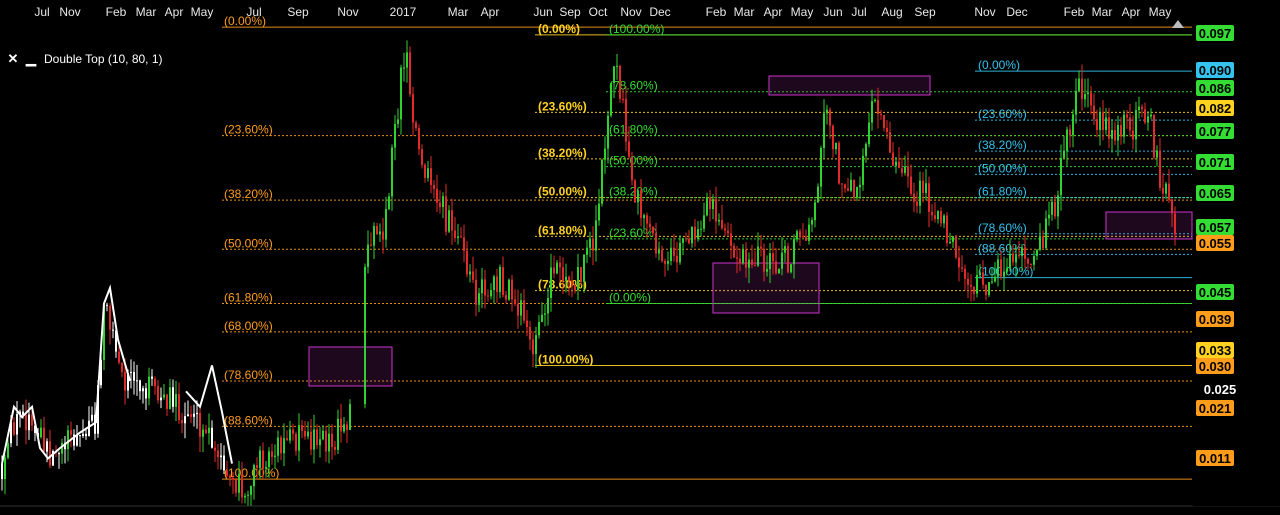  I want to click on fib-level-label: (78.60%), so click(248, 375).